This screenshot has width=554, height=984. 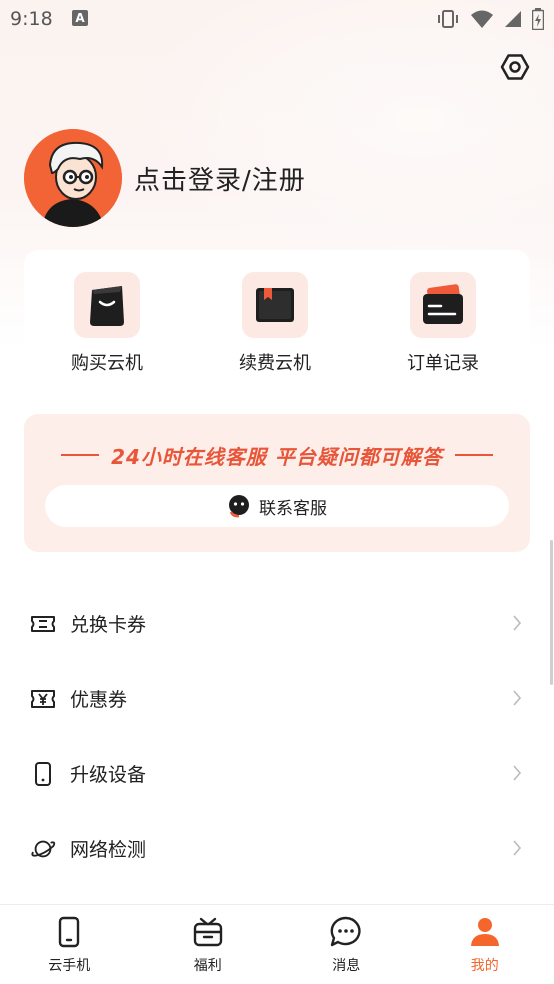 I want to click on notification-icon: A, so click(x=80, y=18).